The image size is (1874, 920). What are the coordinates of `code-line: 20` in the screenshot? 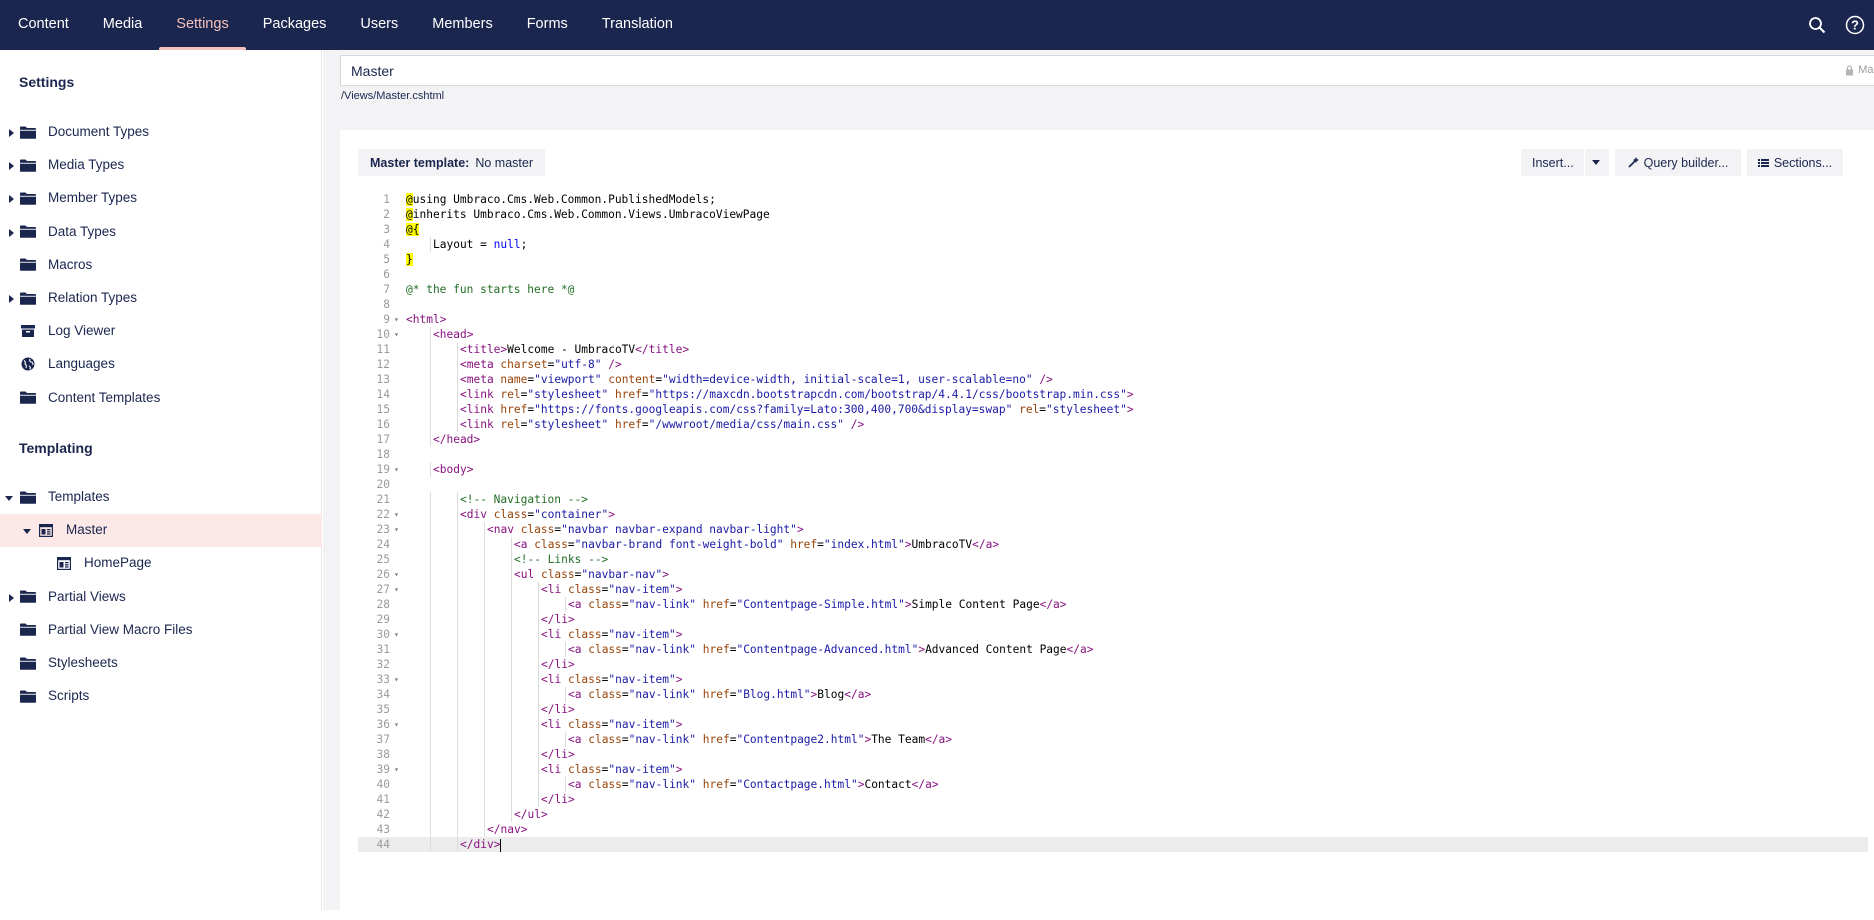 It's located at (1113, 484).